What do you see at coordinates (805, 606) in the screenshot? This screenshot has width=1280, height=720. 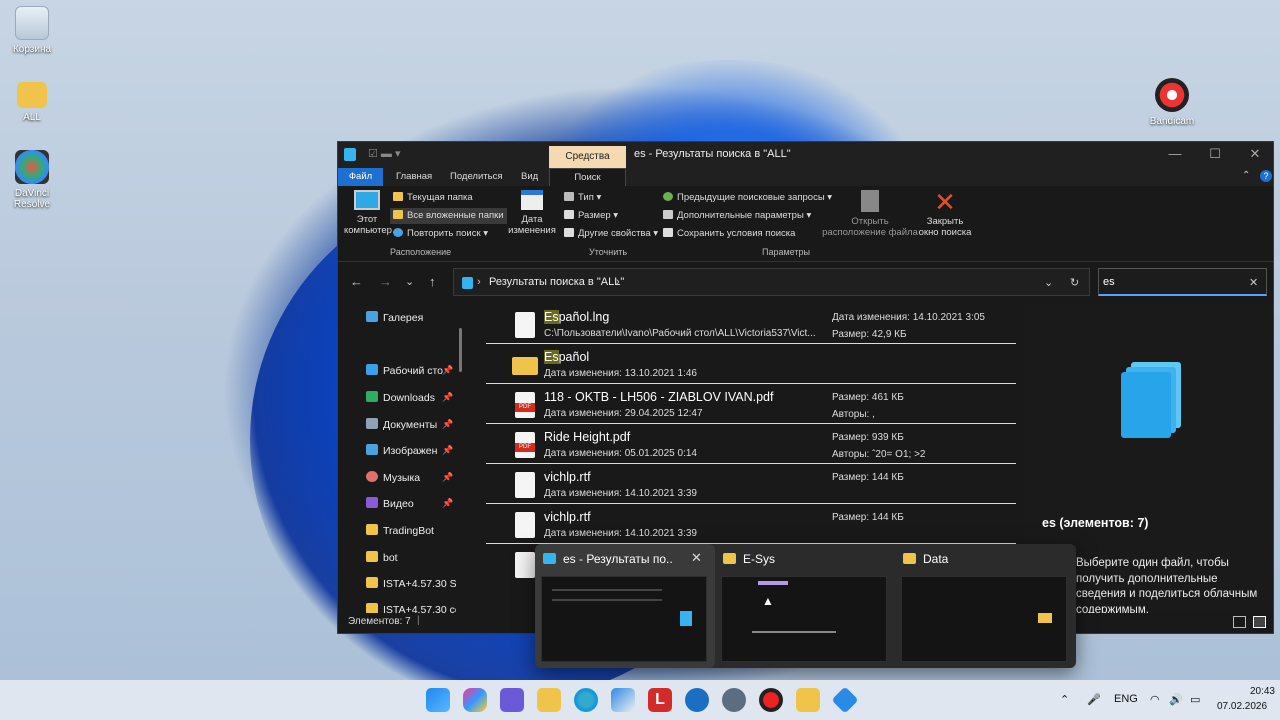 I see `thumbnail-e-sys: E-Sys` at bounding box center [805, 606].